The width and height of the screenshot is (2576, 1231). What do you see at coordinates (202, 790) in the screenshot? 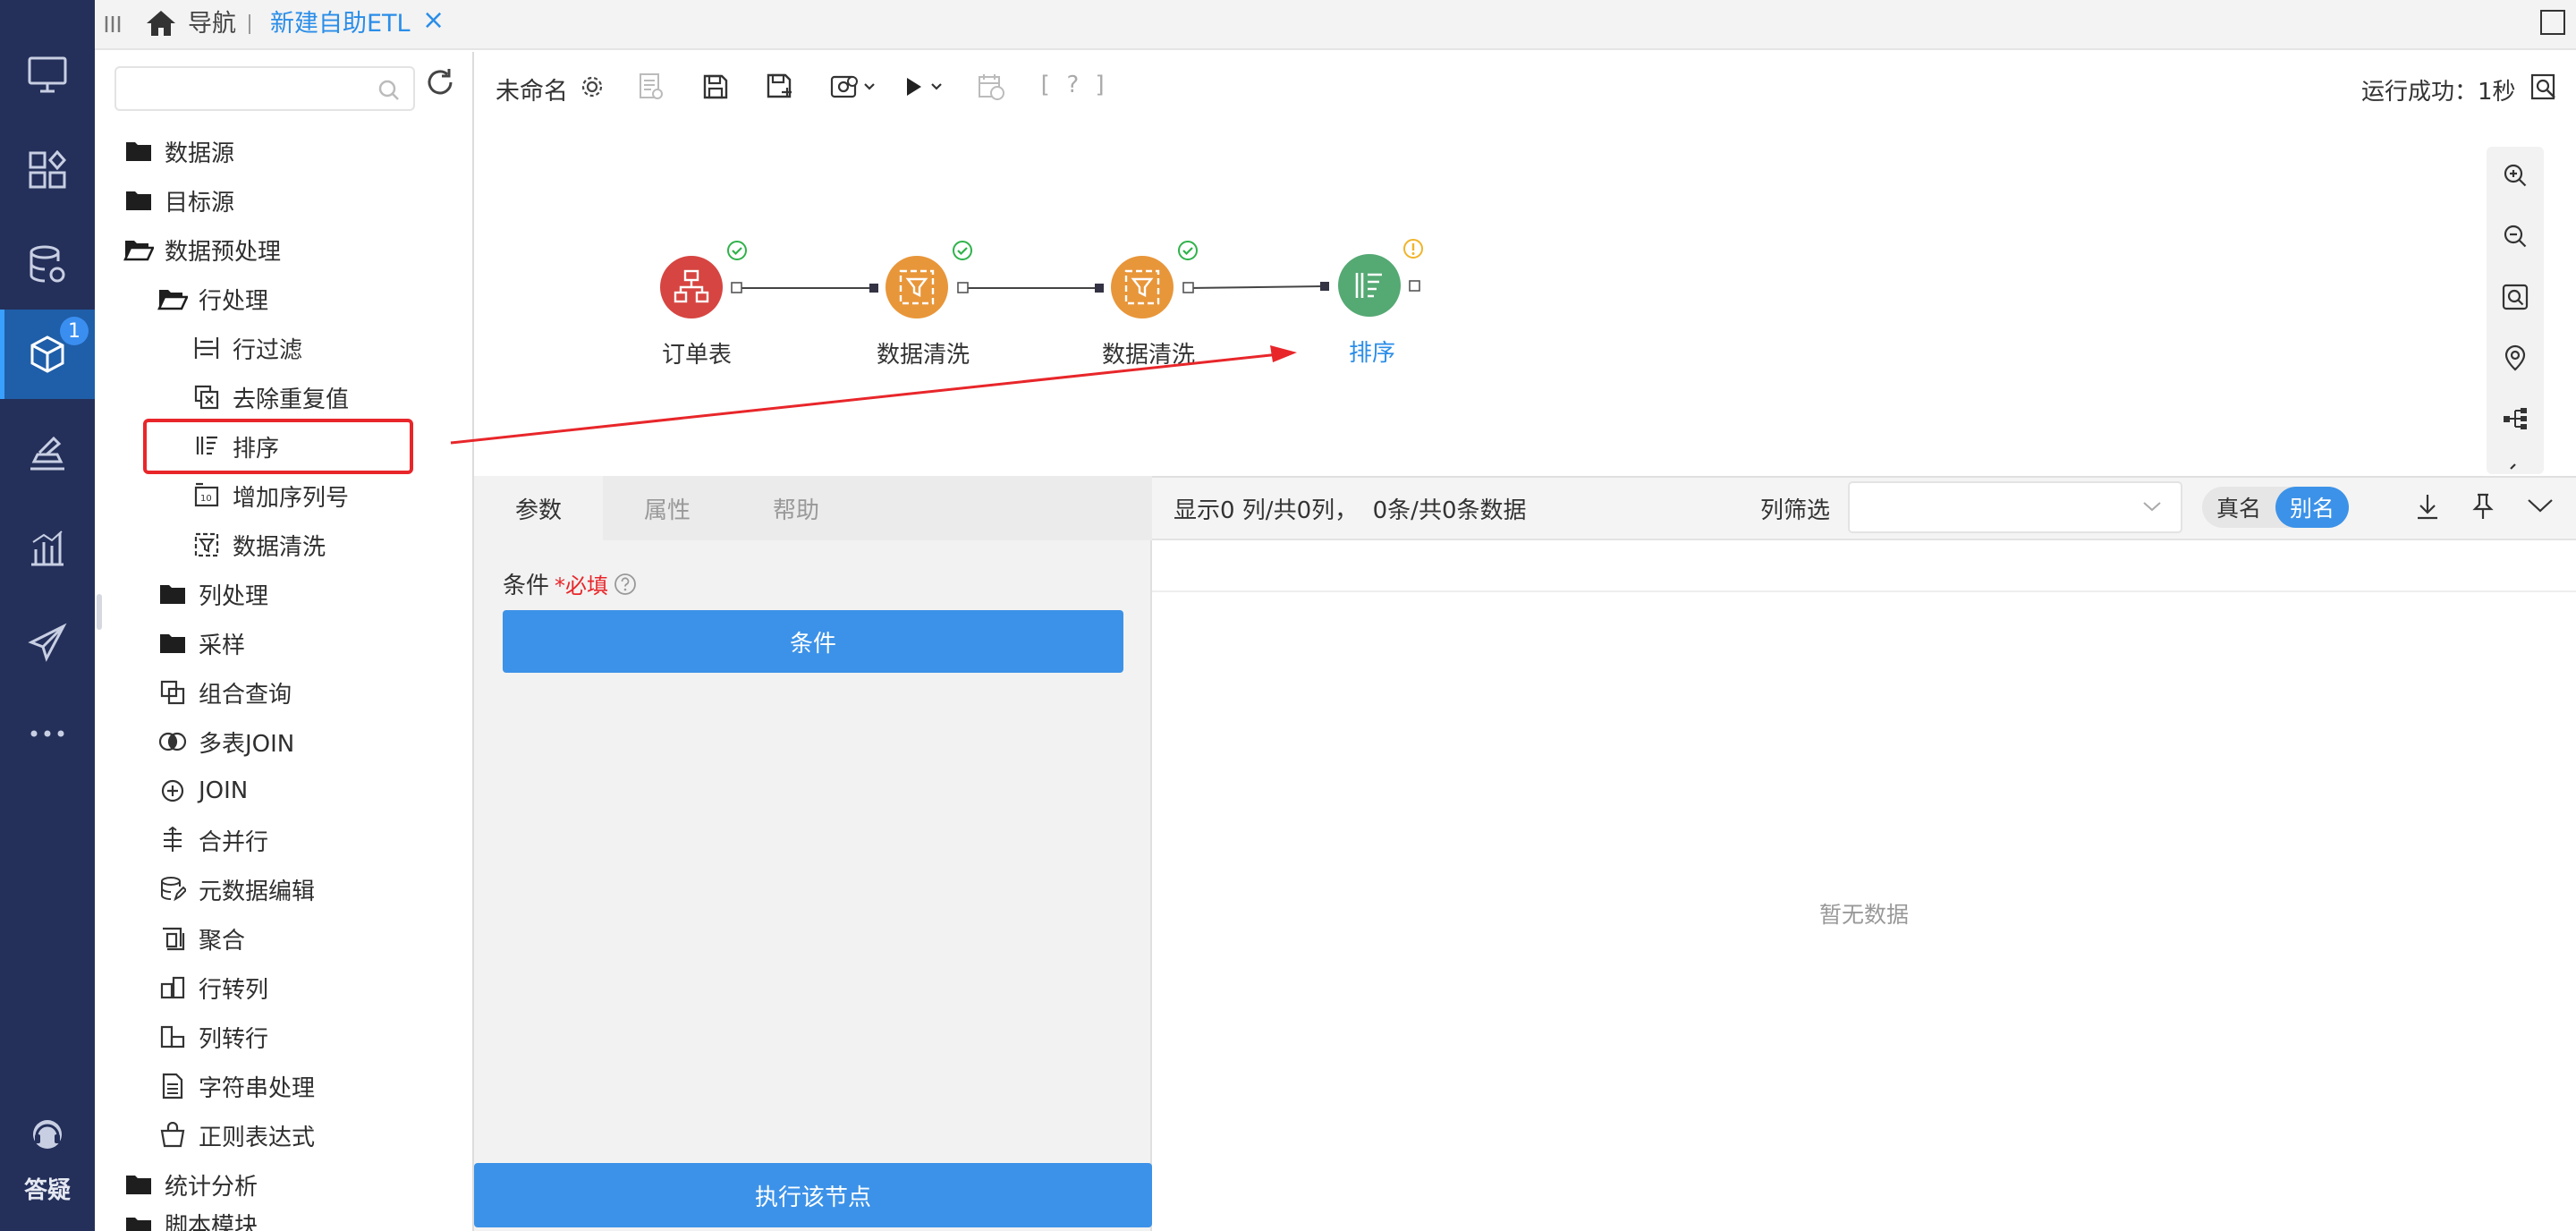
I see `tree-item-join: JOIN` at bounding box center [202, 790].